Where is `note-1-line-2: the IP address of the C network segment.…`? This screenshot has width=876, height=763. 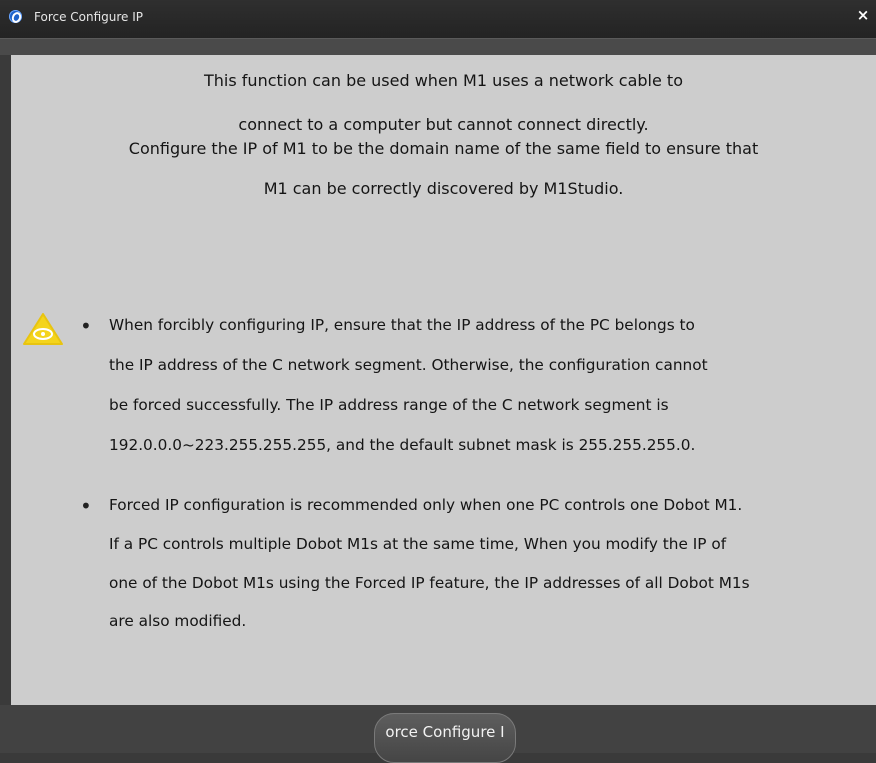
note-1-line-2: the IP address of the C network segment.… is located at coordinates (408, 365).